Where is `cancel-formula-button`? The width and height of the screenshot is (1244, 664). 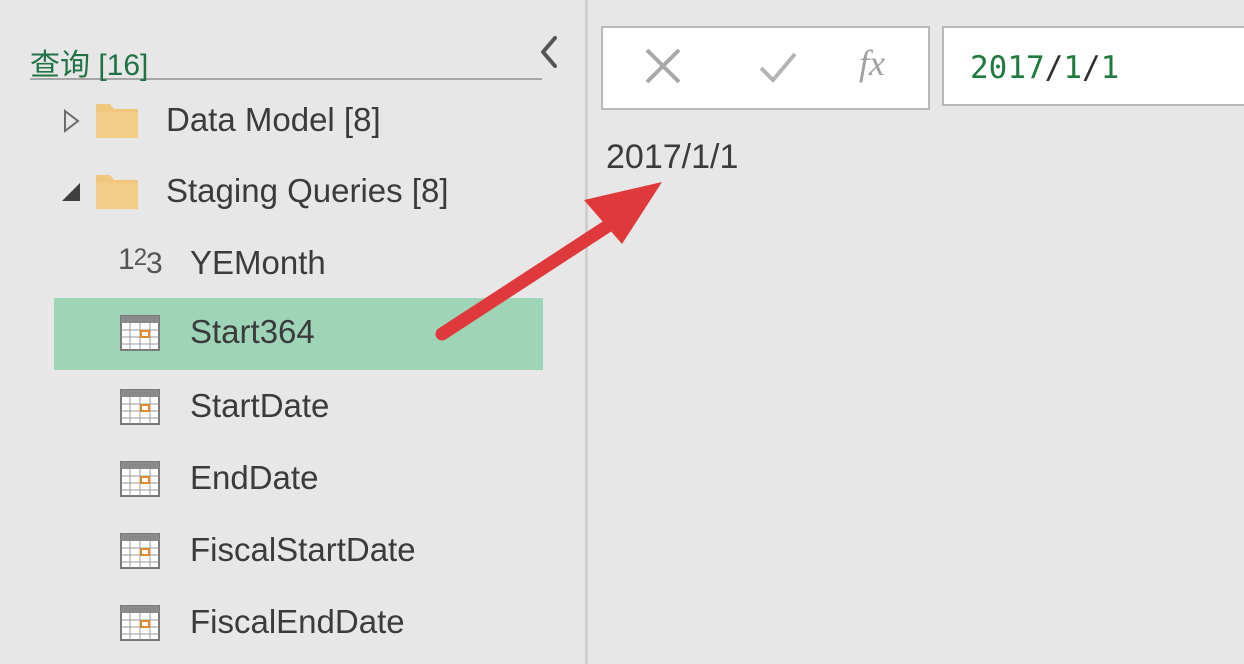
cancel-formula-button is located at coordinates (663, 68).